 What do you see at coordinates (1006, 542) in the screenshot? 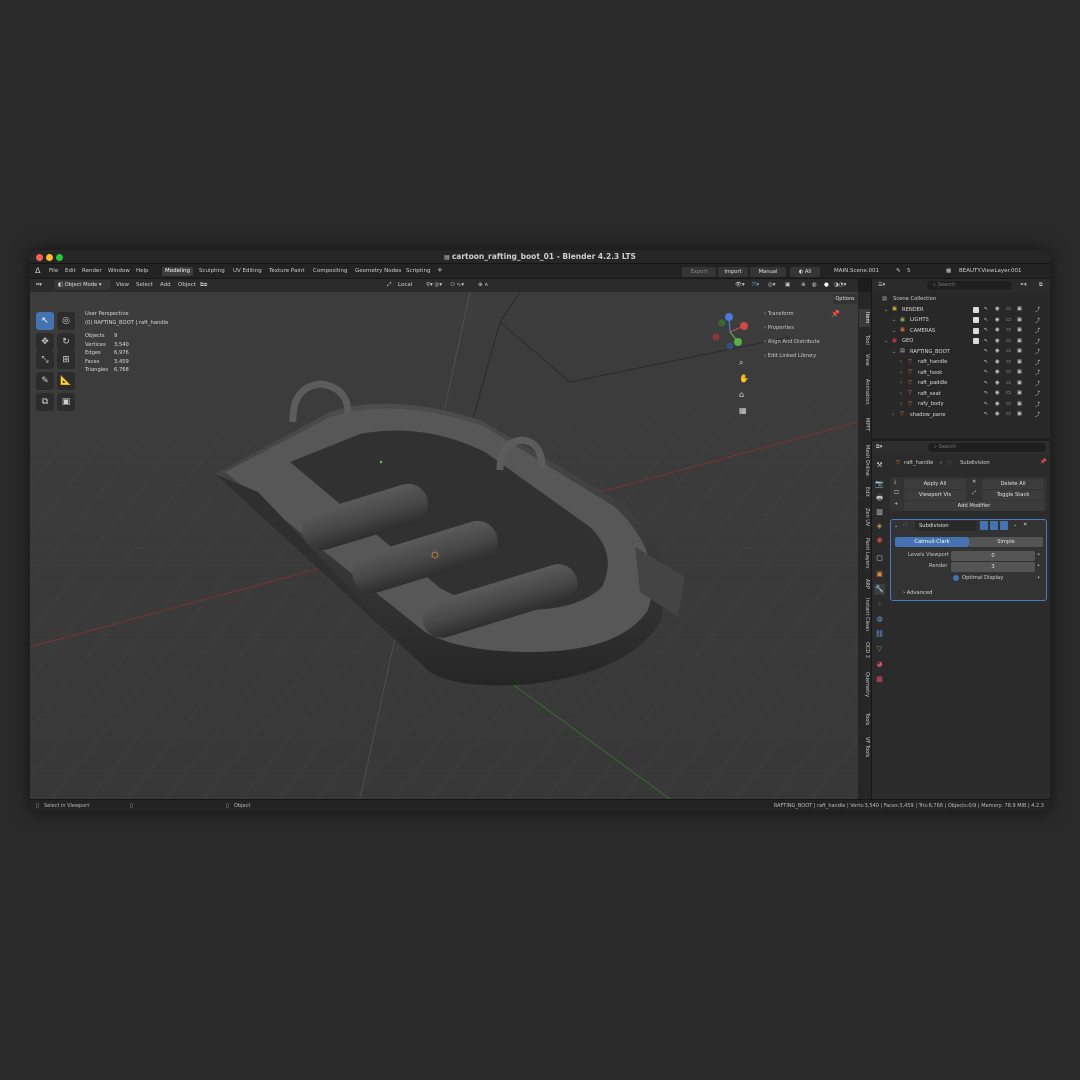
I see `simple-option: Simple` at bounding box center [1006, 542].